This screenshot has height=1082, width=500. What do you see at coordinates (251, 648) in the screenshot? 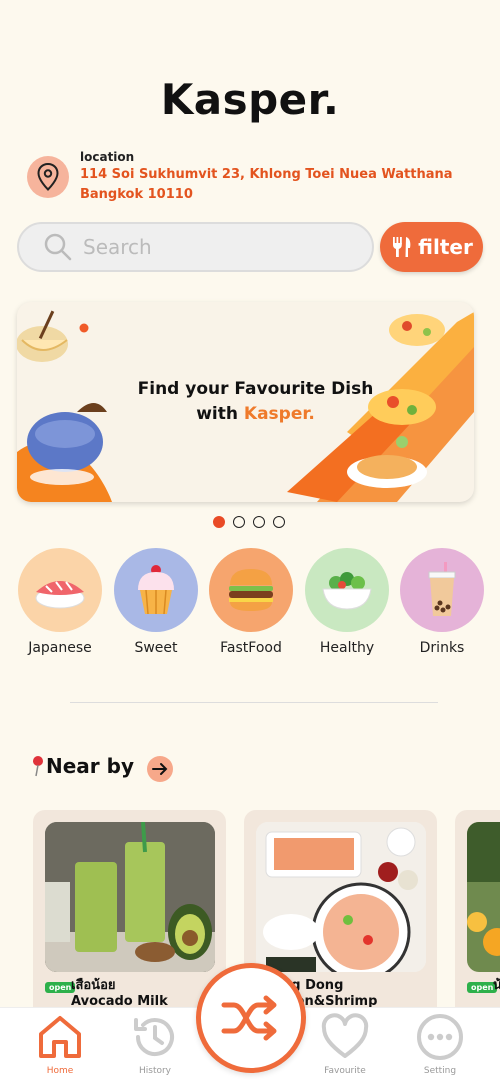
I see `category-label: FastFood` at bounding box center [251, 648].